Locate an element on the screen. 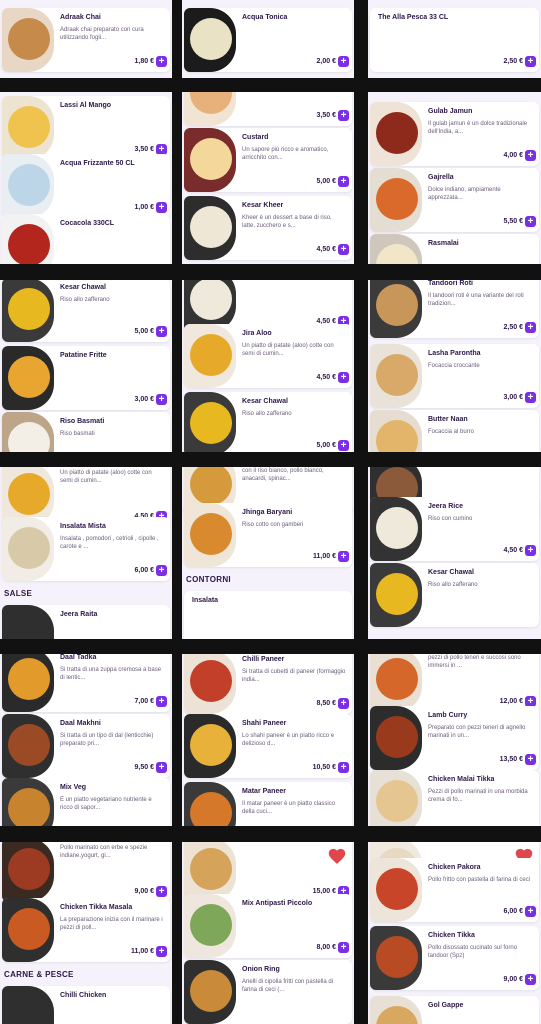 The width and height of the screenshot is (541, 1024). item-description: Riso con cumino is located at coordinates (450, 519).